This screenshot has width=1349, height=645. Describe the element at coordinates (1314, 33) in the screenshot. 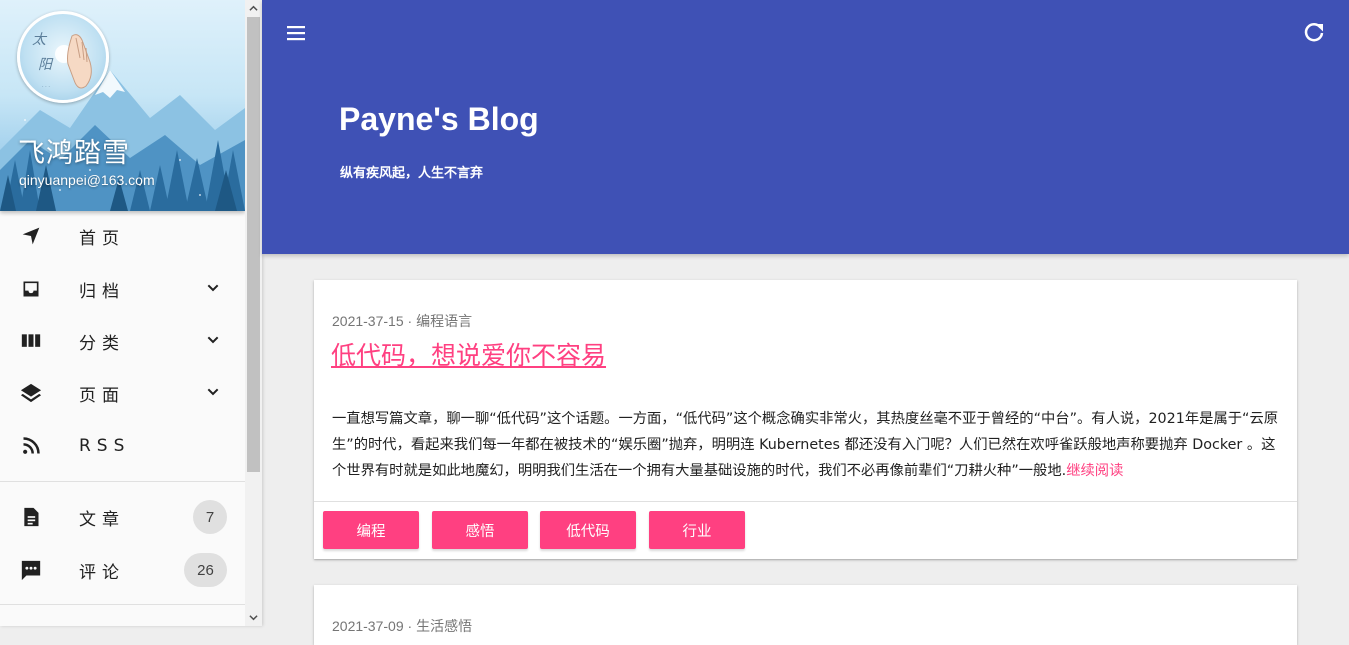

I see `refresh-icon` at that location.